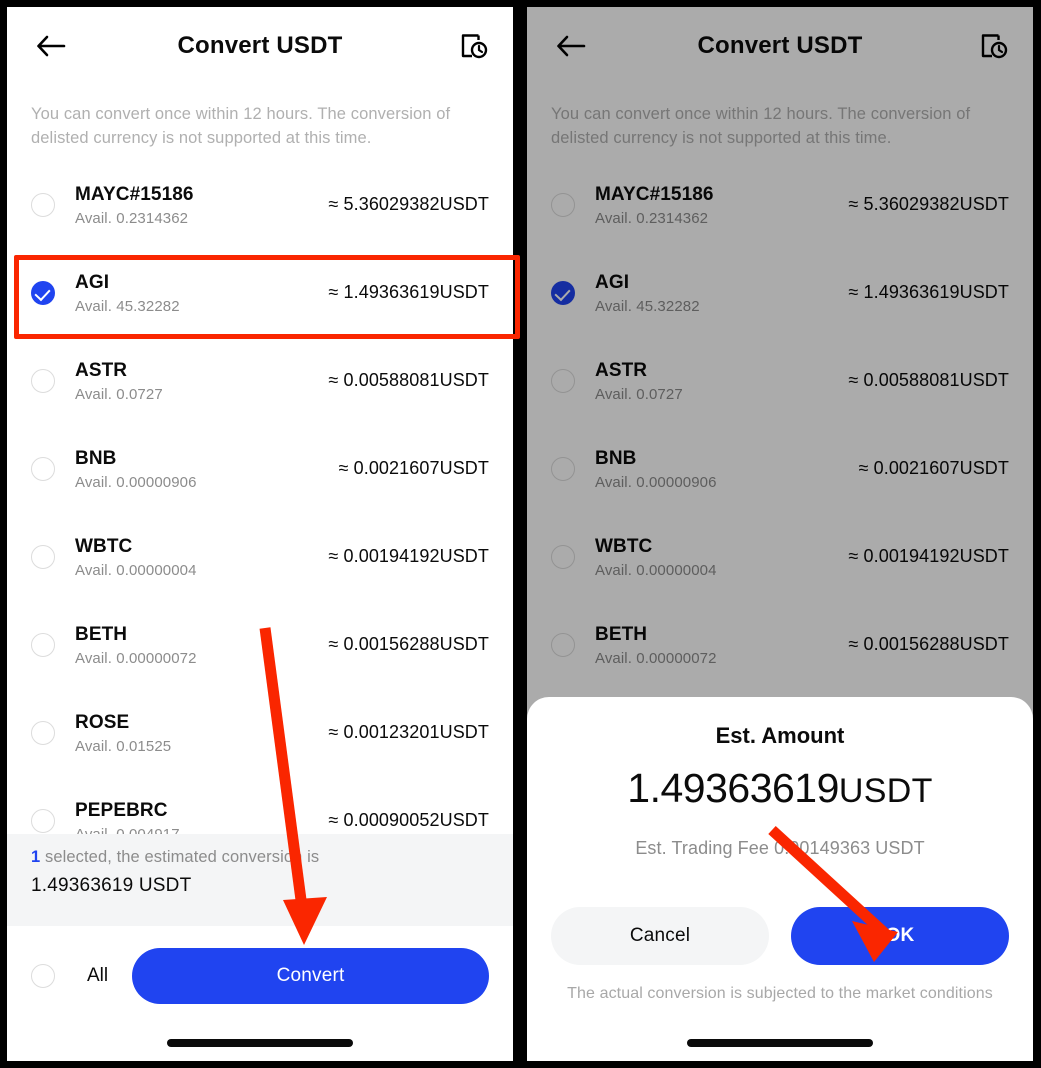 Image resolution: width=1041 pixels, height=1068 pixels. Describe the element at coordinates (928, 380) in the screenshot. I see `coin-estimated-value: ≈ 0.00588081USDT` at that location.